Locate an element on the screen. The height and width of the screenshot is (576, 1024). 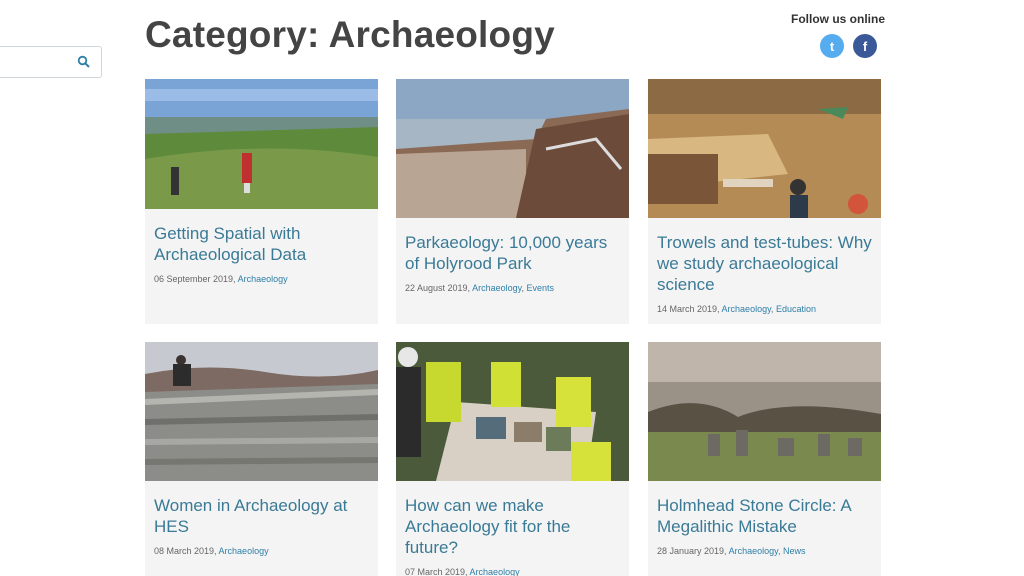
category-link: Education is located at coordinates (796, 309).